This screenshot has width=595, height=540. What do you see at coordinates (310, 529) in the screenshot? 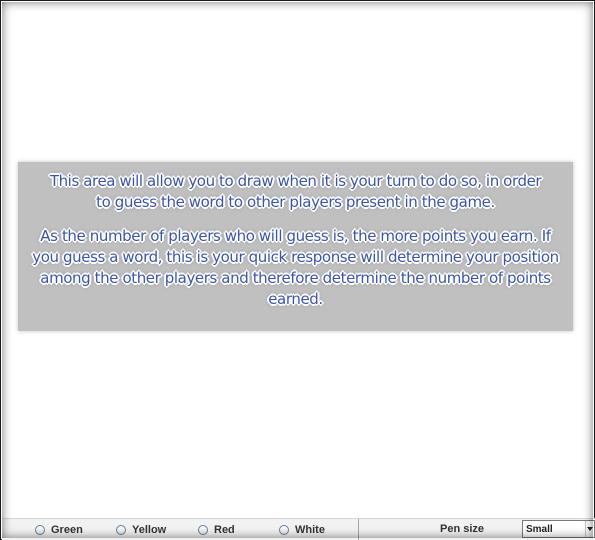
I see `color-option-label: White` at bounding box center [310, 529].